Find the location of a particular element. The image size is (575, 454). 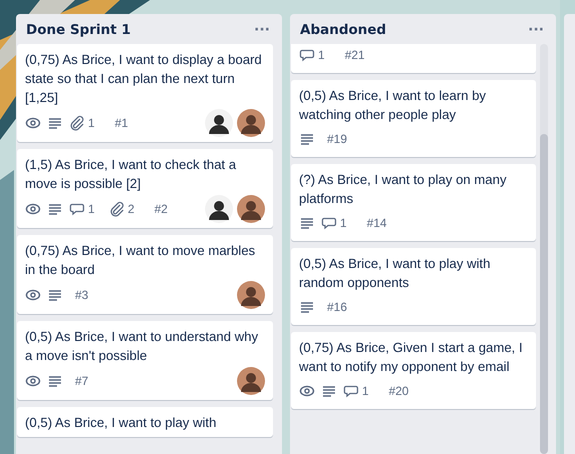

card-title: (0,5) As Brice, I want to play with random opponents is located at coordinates (395, 273).